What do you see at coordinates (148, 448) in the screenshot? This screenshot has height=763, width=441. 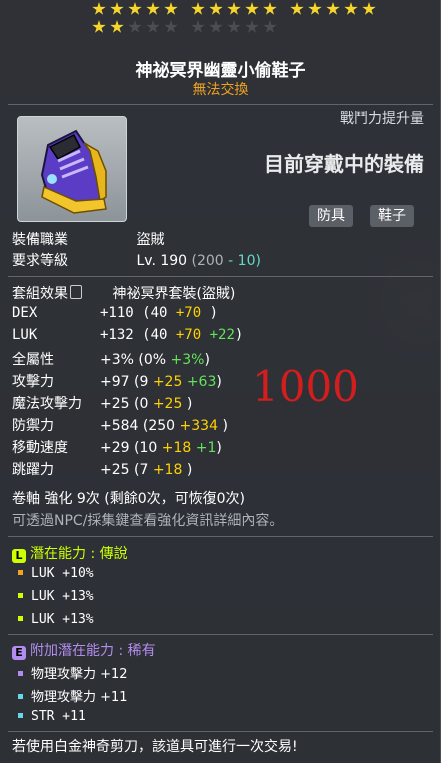 I see `stat-base: (10` at bounding box center [148, 448].